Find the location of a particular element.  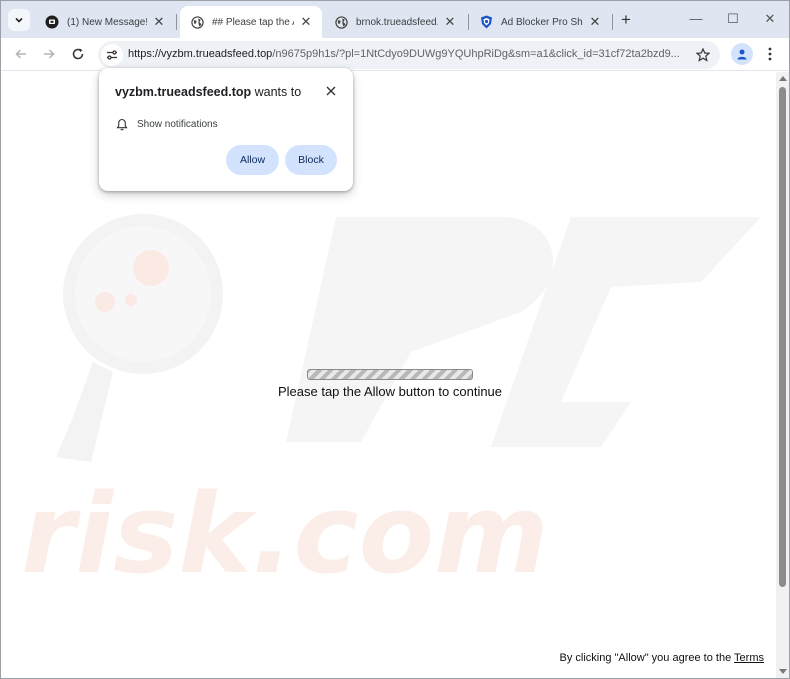

person-icon is located at coordinates (742, 54).